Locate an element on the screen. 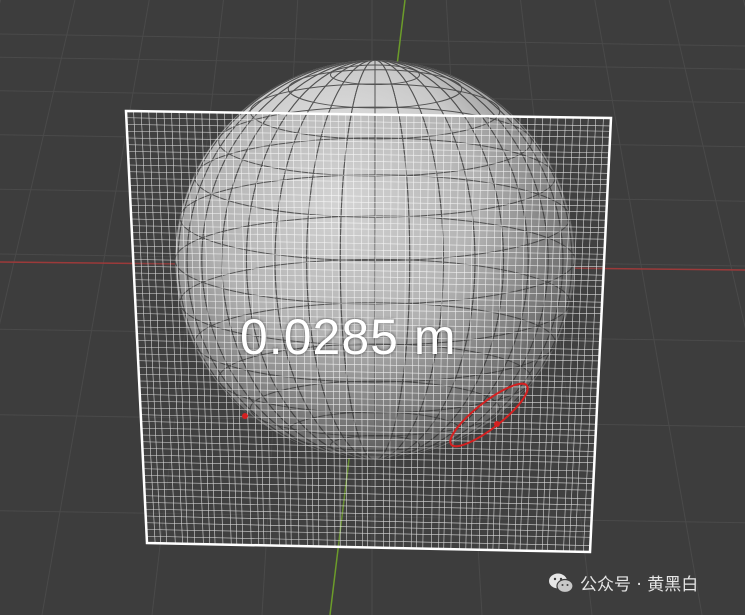  measurement-readout: 0.0285 m is located at coordinates (348, 337).